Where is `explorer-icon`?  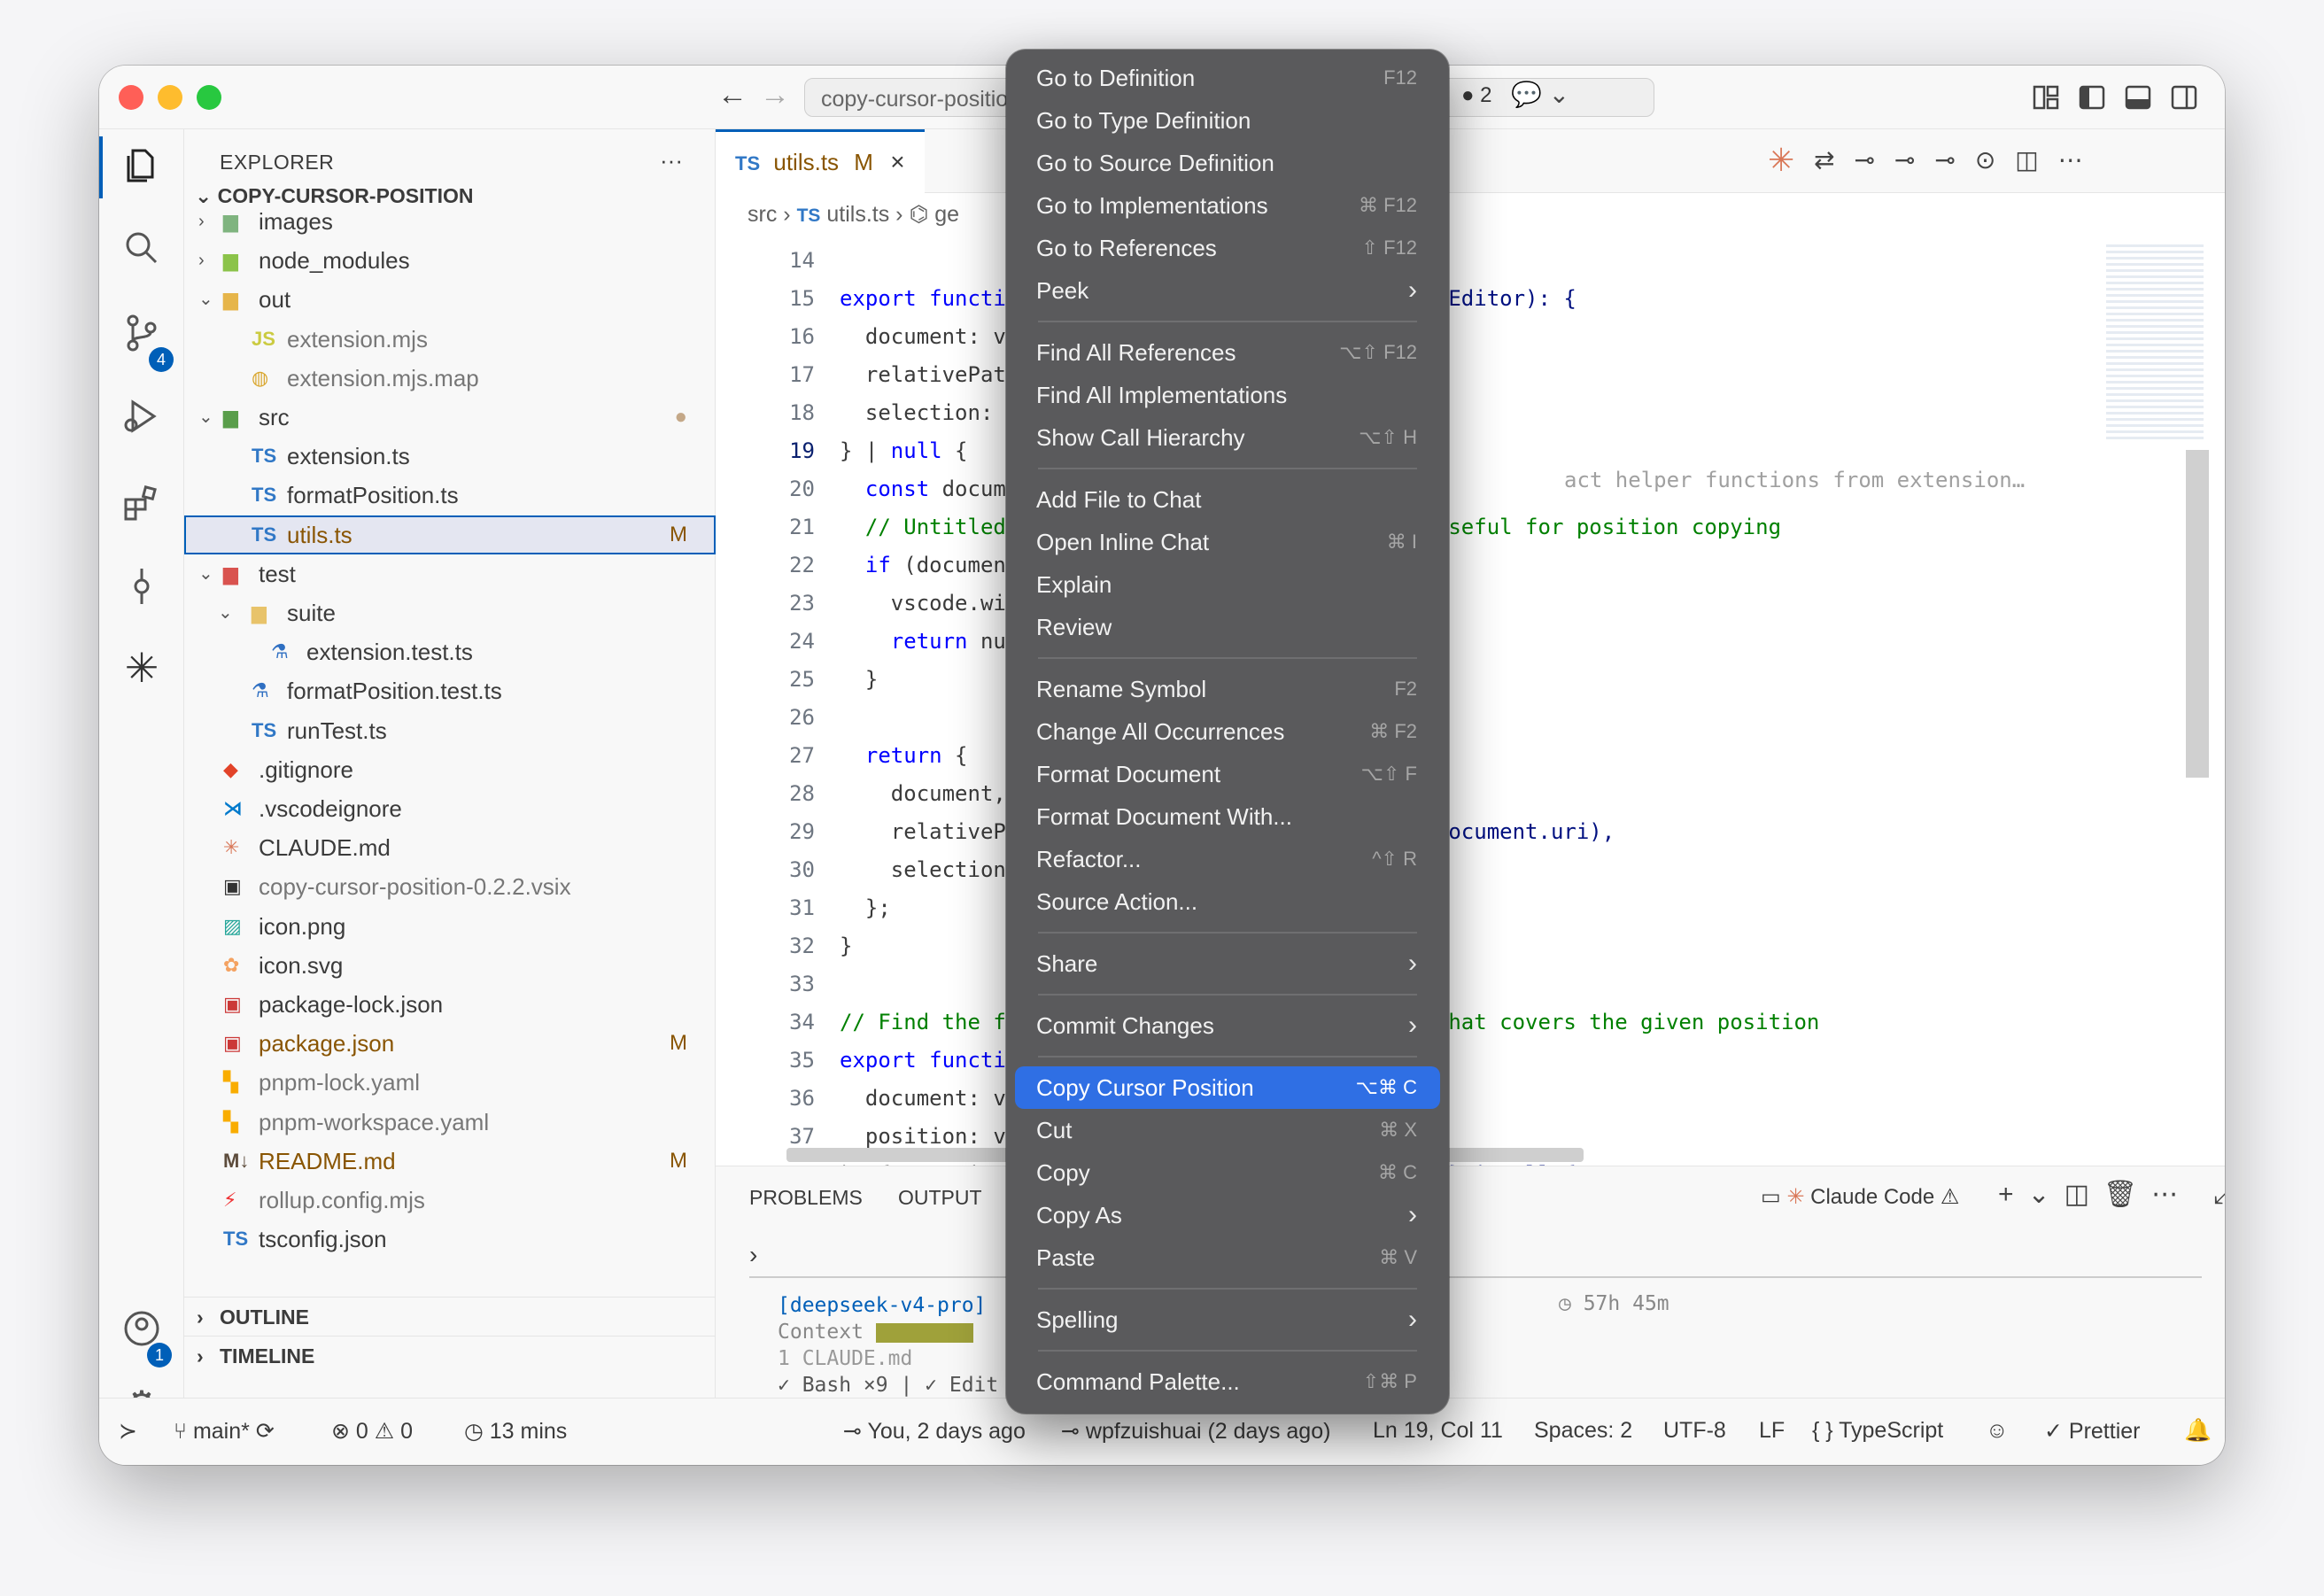
explorer-icon is located at coordinates (141, 164).